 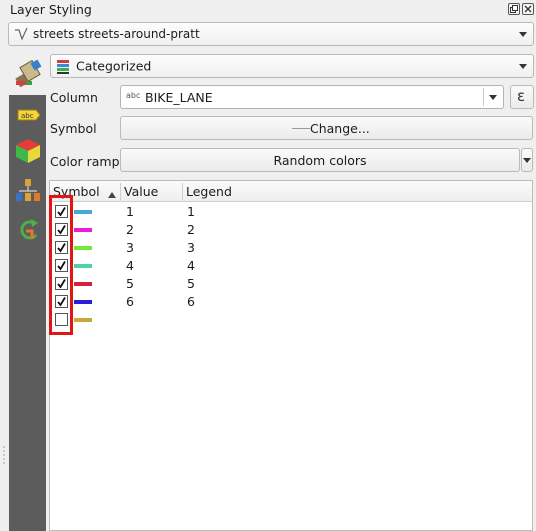 What do you see at coordinates (130, 283) in the screenshot?
I see `category-value: 5` at bounding box center [130, 283].